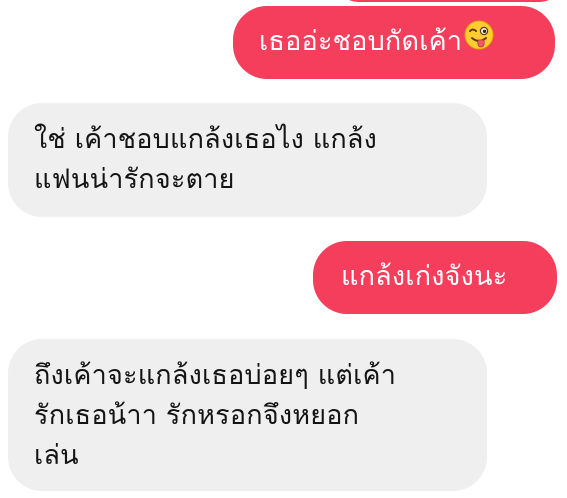 The height and width of the screenshot is (498, 567). Describe the element at coordinates (449, 1) in the screenshot. I see `previous-message-bubble` at that location.